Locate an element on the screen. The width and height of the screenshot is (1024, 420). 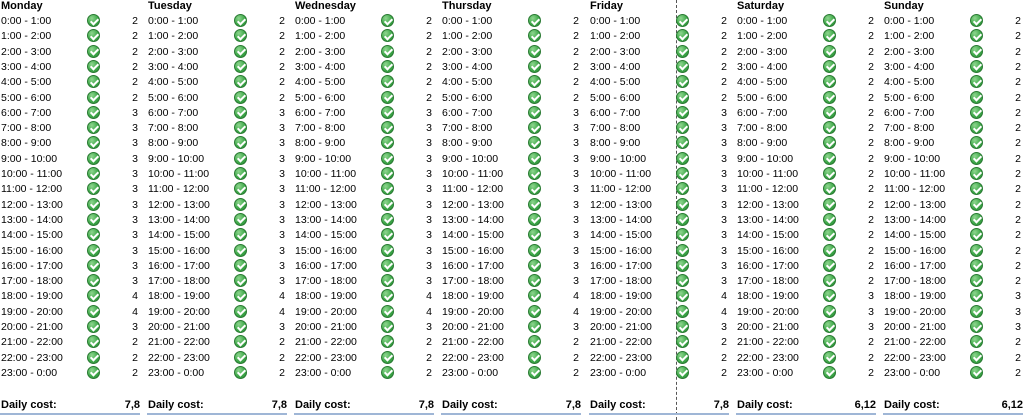
time-slot-row: 15:00 - 16:00 3 is located at coordinates (363, 251).